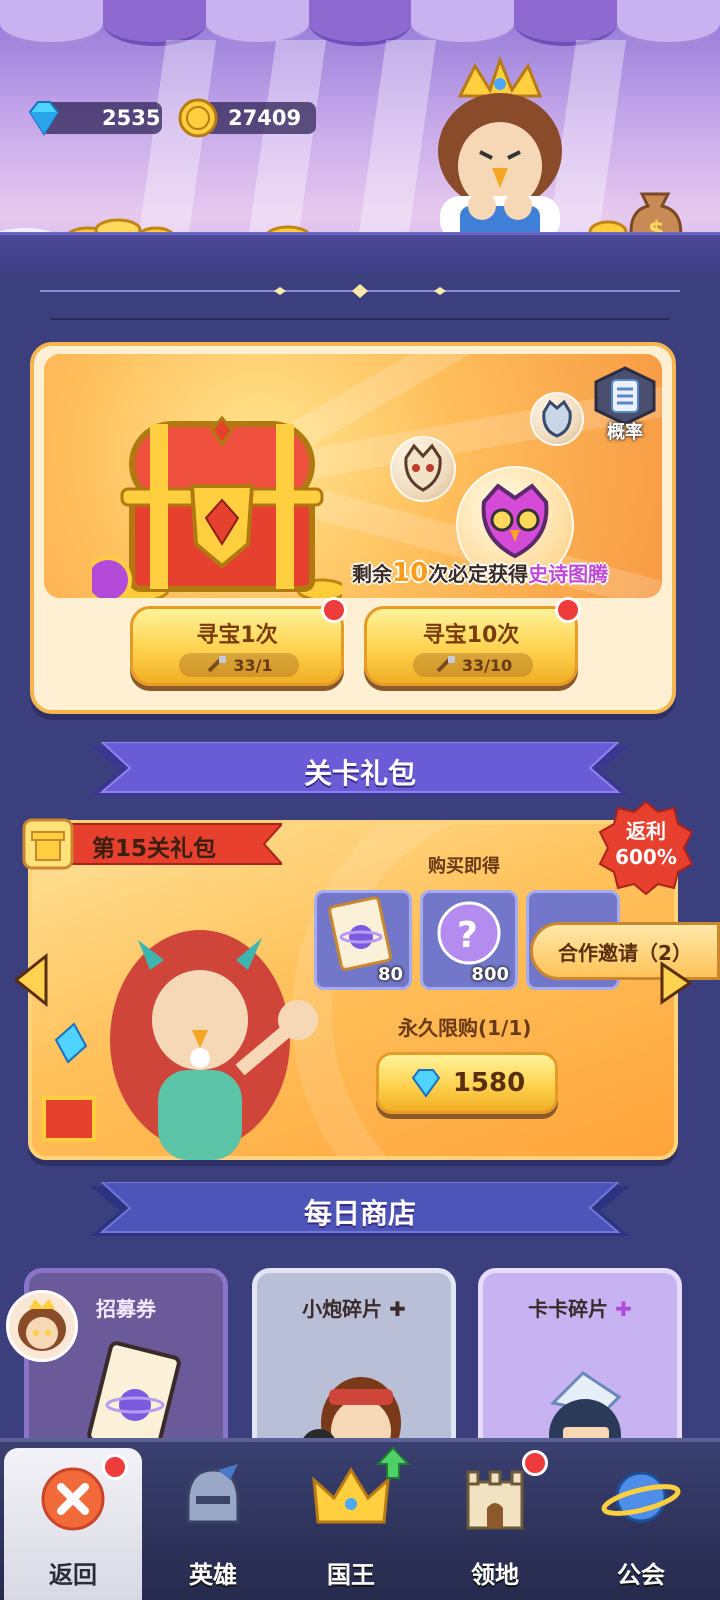 The height and width of the screenshot is (1600, 720). What do you see at coordinates (465, 1028) in the screenshot?
I see `purchase-limit: 永久限购(1/1)` at bounding box center [465, 1028].